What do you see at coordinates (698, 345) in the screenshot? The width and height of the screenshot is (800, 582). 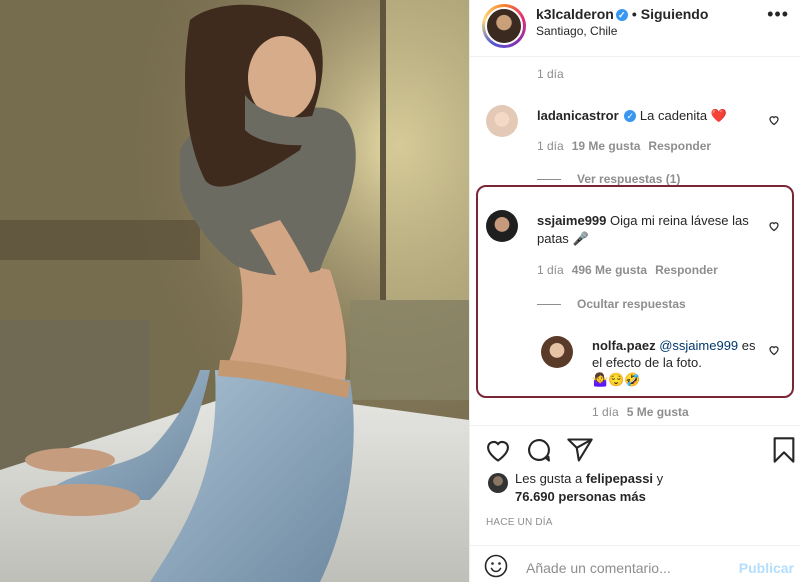 I see `reply-mention-link: @ssjaime999` at bounding box center [698, 345].